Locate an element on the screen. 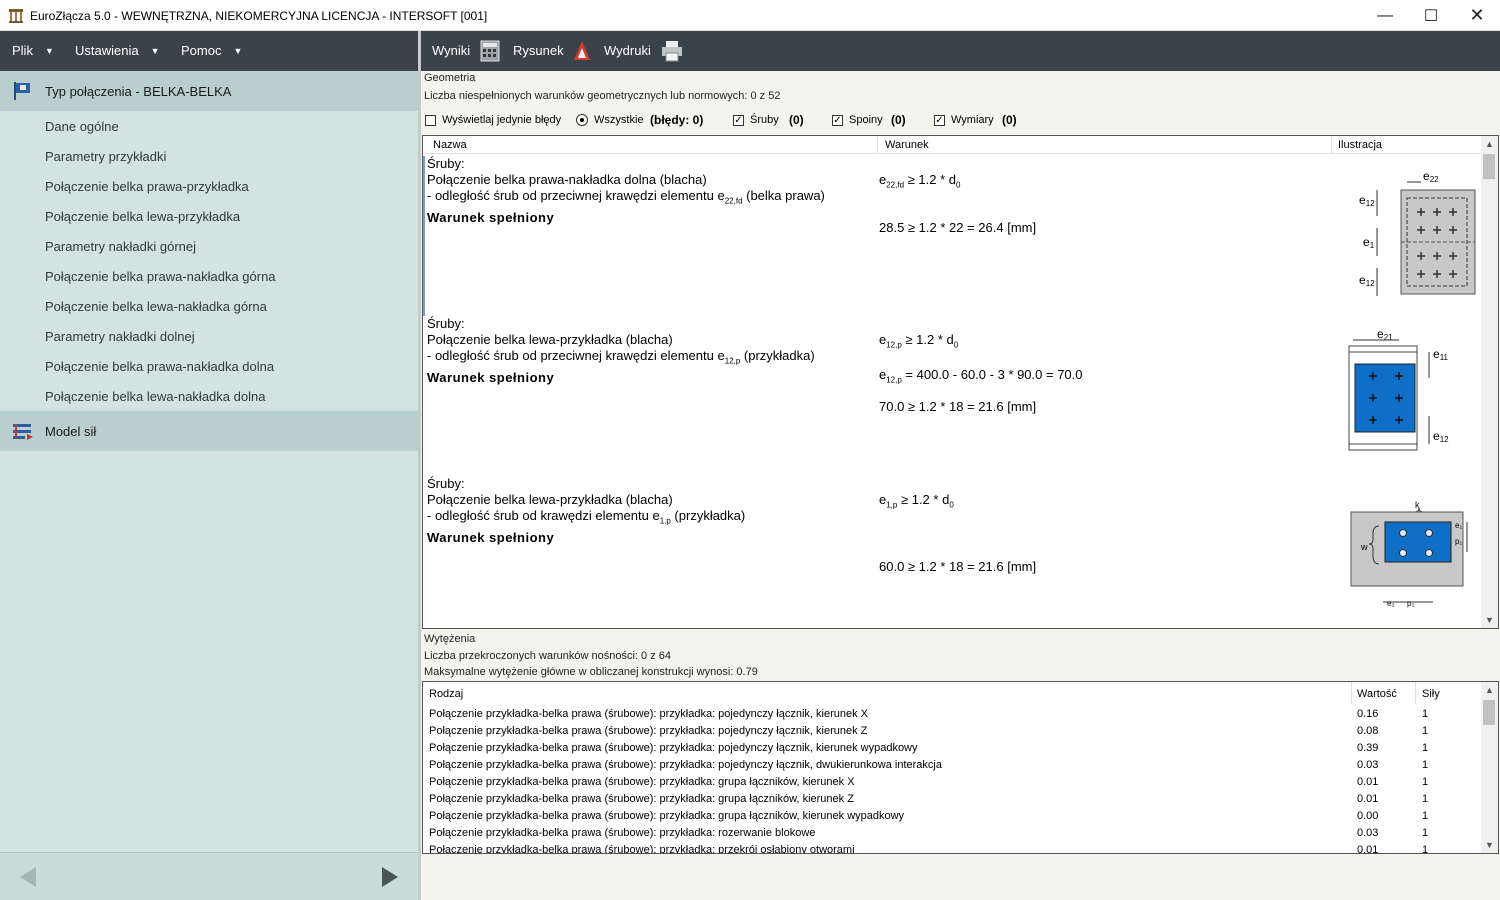  dims-count: (0) is located at coordinates (1009, 120).